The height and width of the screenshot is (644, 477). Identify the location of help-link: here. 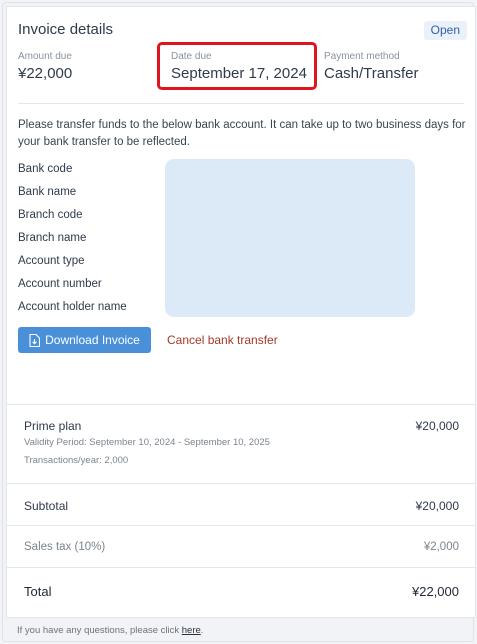
(191, 630).